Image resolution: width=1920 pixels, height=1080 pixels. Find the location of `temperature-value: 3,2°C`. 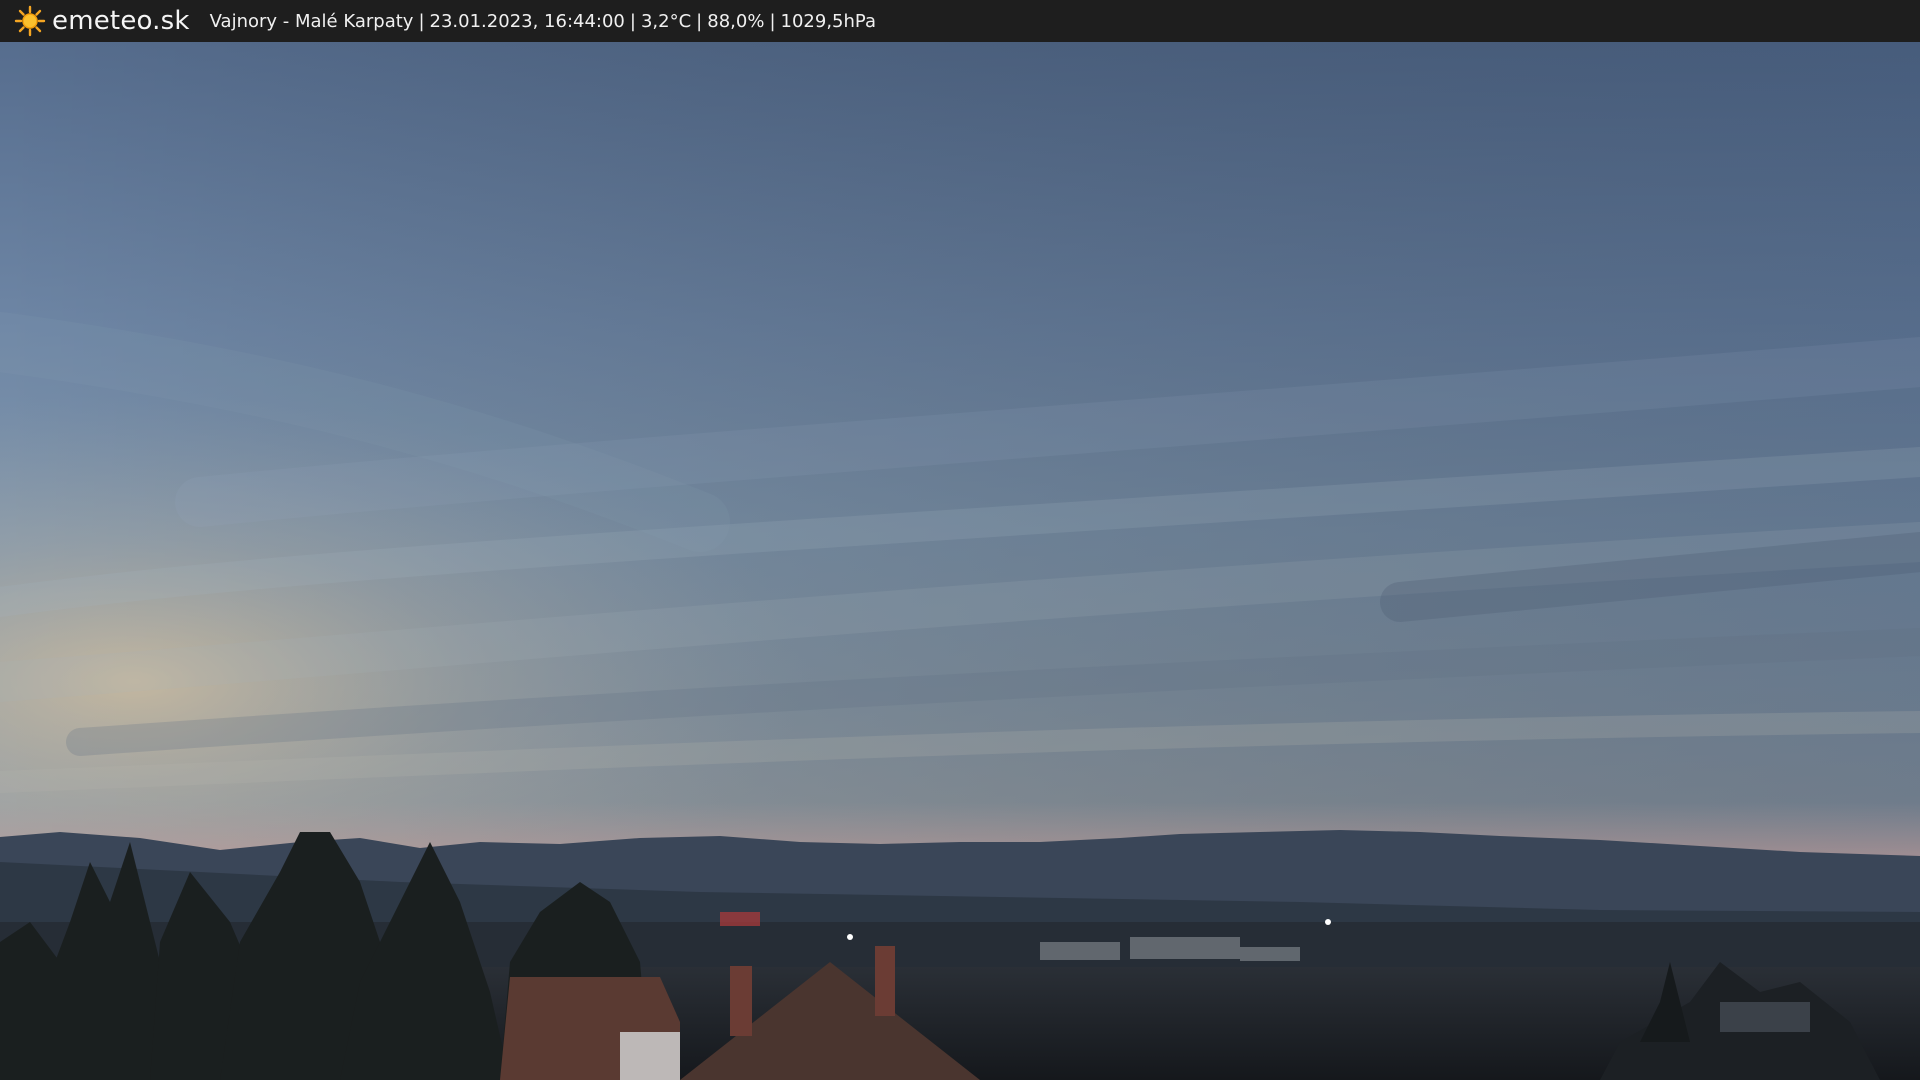

temperature-value: 3,2°C is located at coordinates (666, 21).